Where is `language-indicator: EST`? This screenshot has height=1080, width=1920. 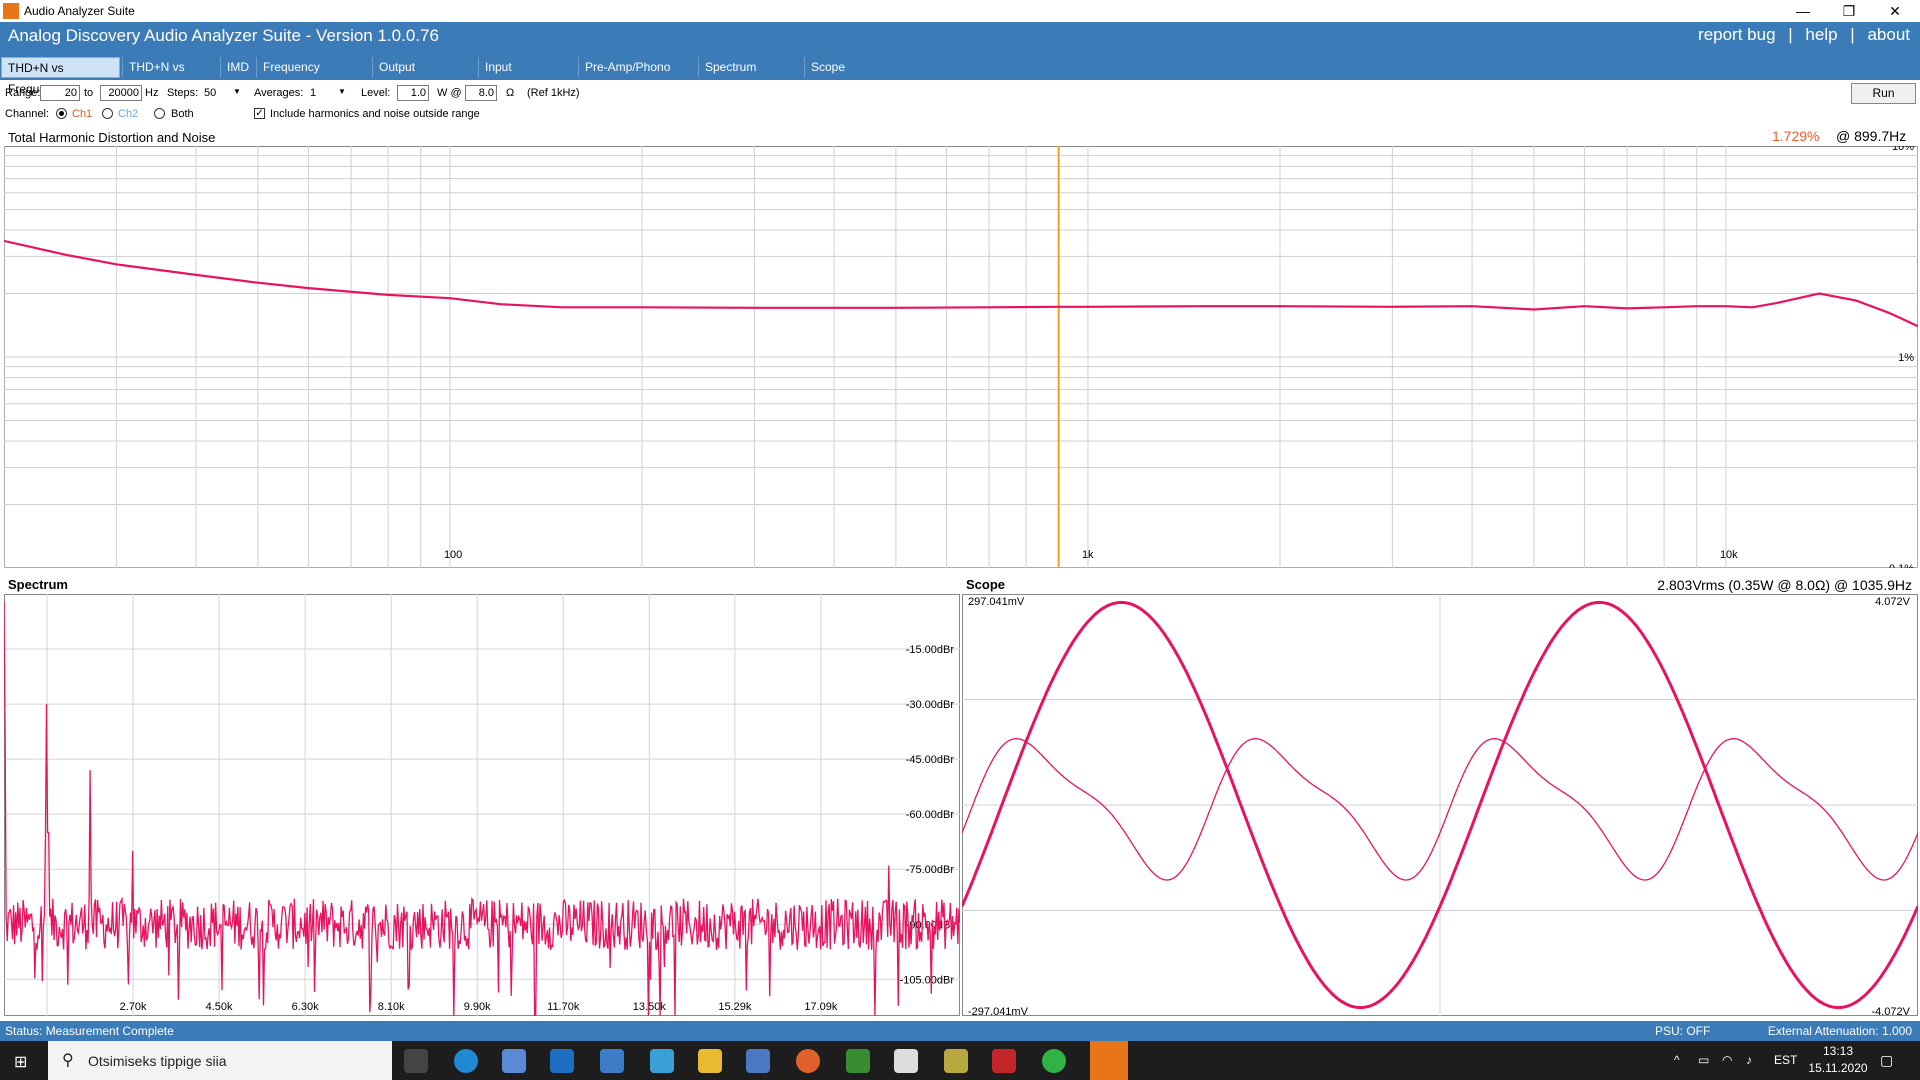 language-indicator: EST is located at coordinates (1785, 1060).